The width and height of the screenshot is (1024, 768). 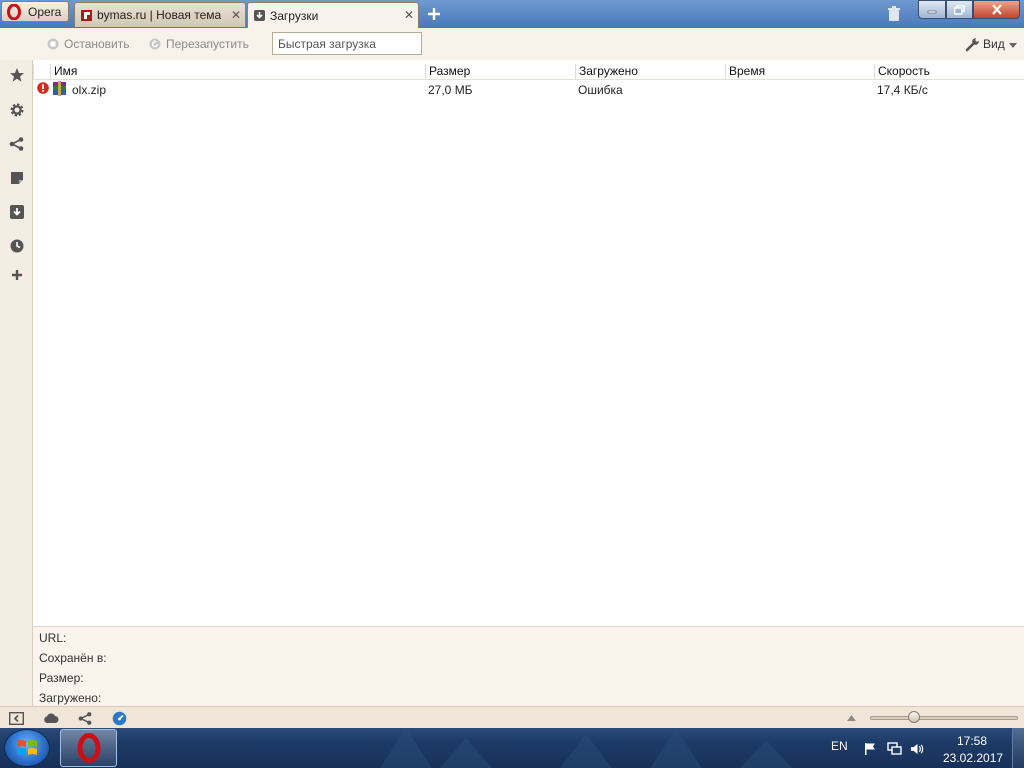 I want to click on language-indicator: EN, so click(x=839, y=746).